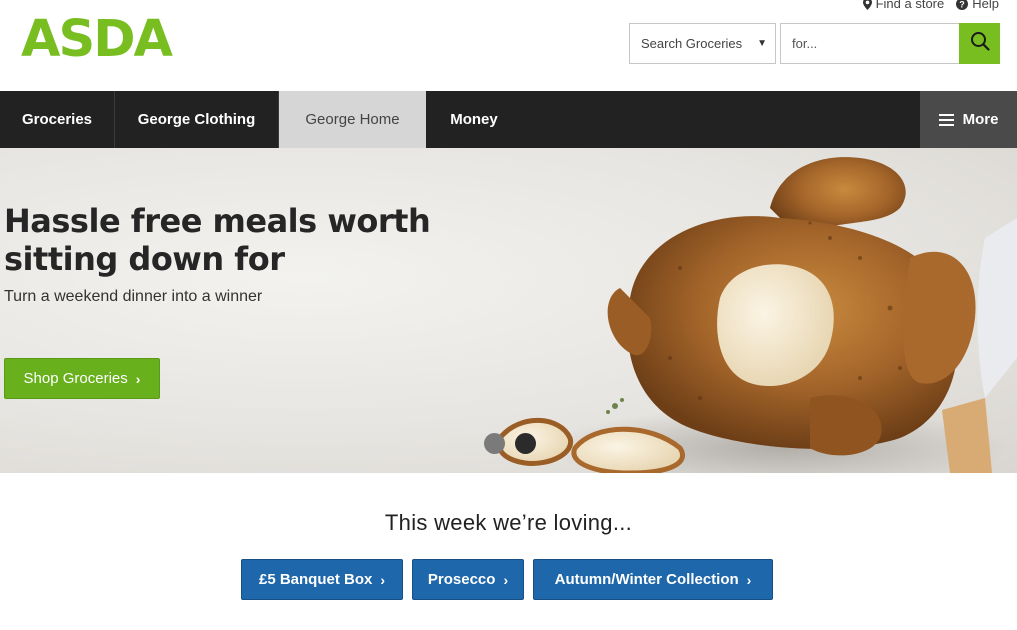 The width and height of the screenshot is (1017, 630). I want to click on find-store-link: Find a store, so click(903, 5).